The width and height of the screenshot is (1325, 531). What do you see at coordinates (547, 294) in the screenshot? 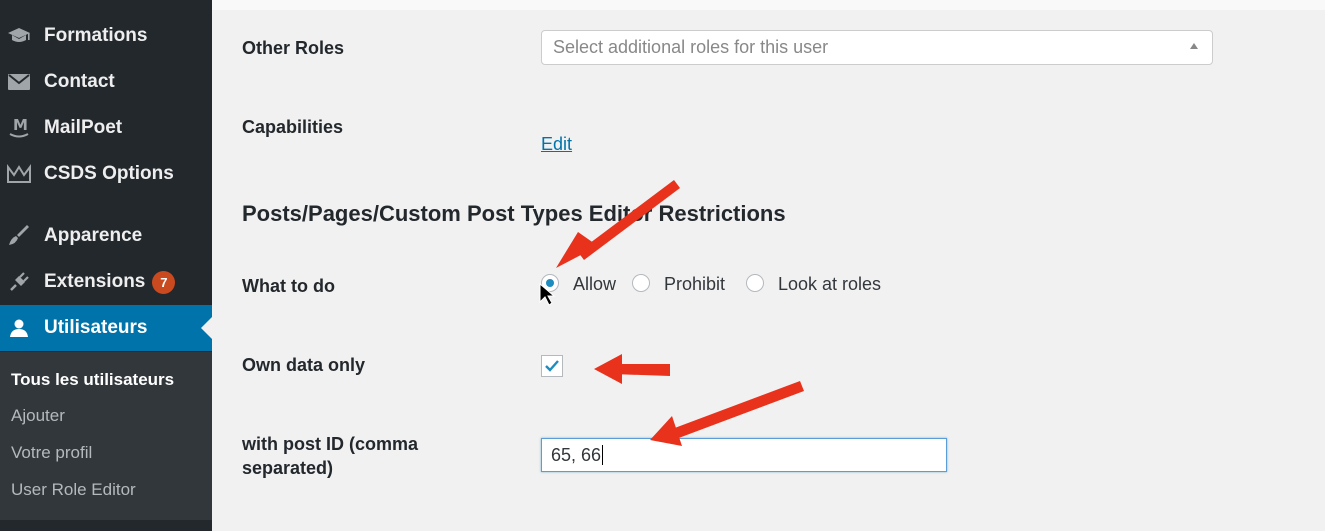
I see `mouse-pointer-icon` at bounding box center [547, 294].